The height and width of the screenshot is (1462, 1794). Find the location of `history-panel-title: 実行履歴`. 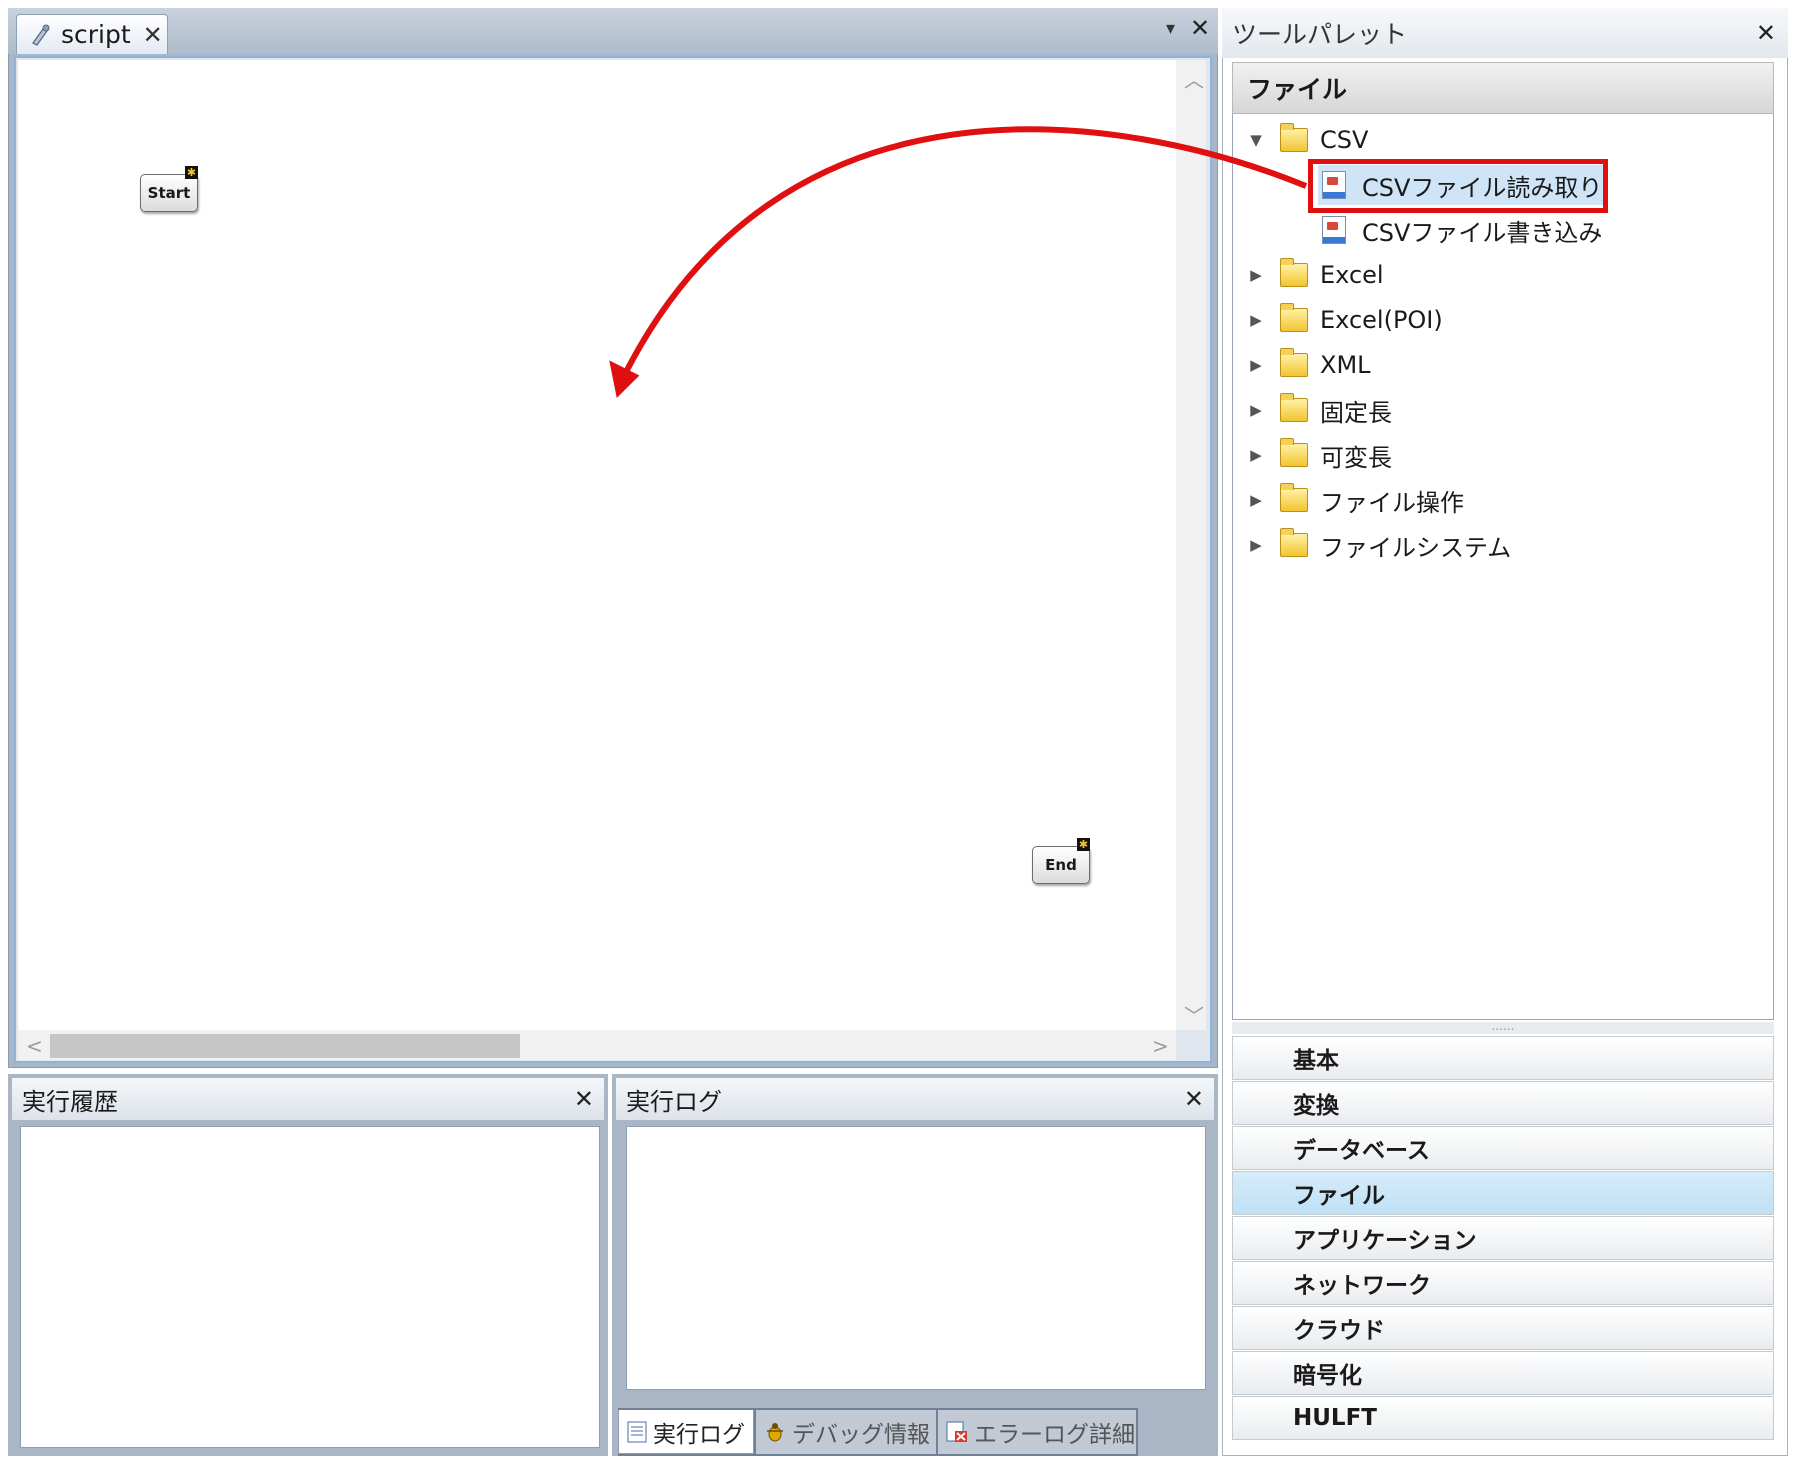

history-panel-title: 実行履歴 is located at coordinates (70, 1101).